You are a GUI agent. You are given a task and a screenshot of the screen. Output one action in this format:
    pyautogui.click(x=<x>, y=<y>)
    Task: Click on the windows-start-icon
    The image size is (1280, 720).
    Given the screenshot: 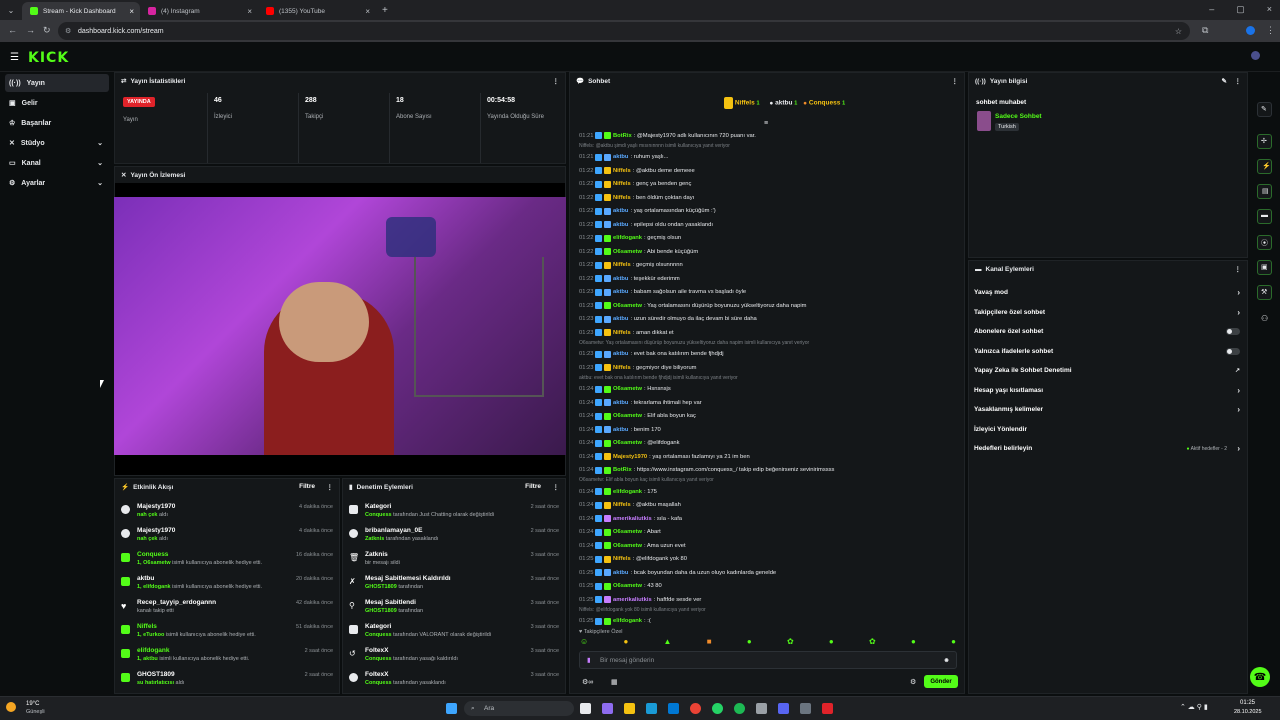 What is the action you would take?
    pyautogui.click(x=451, y=708)
    